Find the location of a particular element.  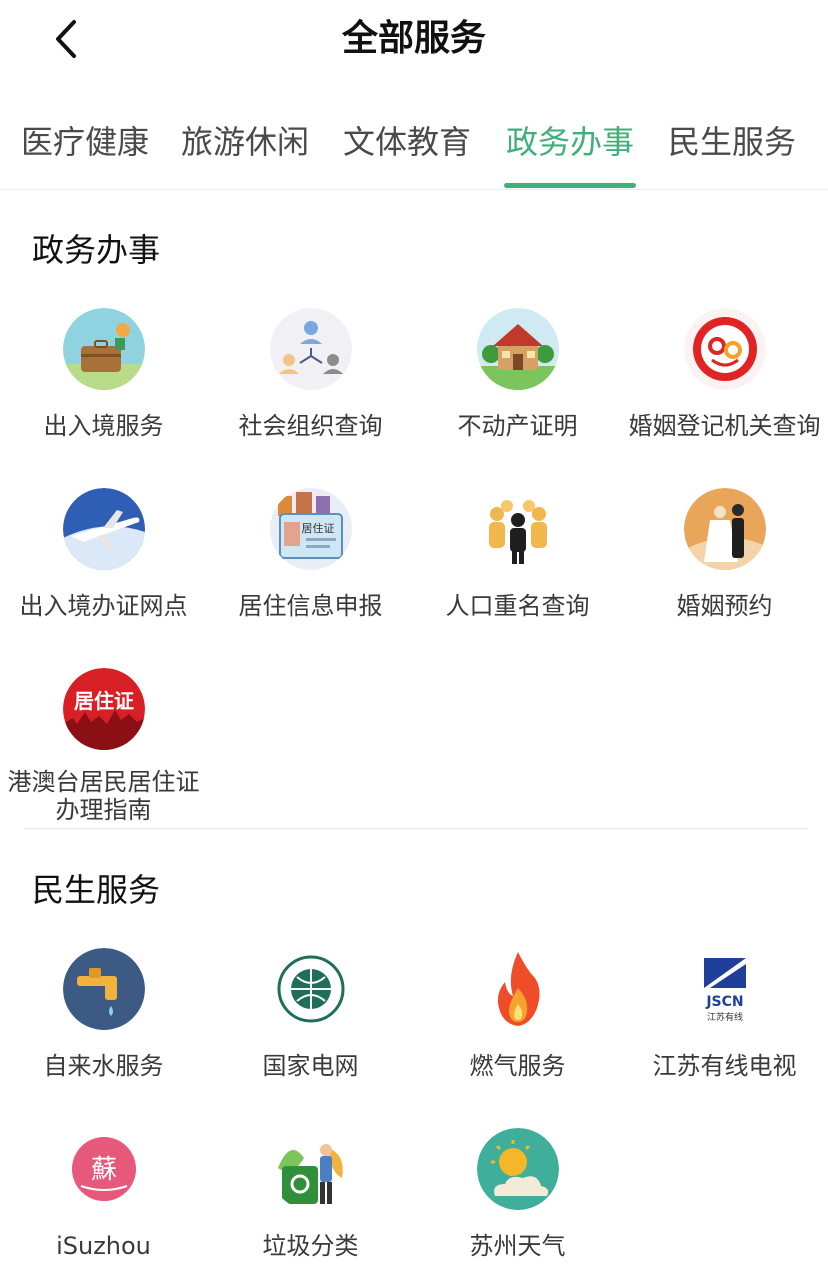

category-tabs: 医疗健康 旅游休闲 文体教育 政务办事 民生服务 is located at coordinates (414, 149).